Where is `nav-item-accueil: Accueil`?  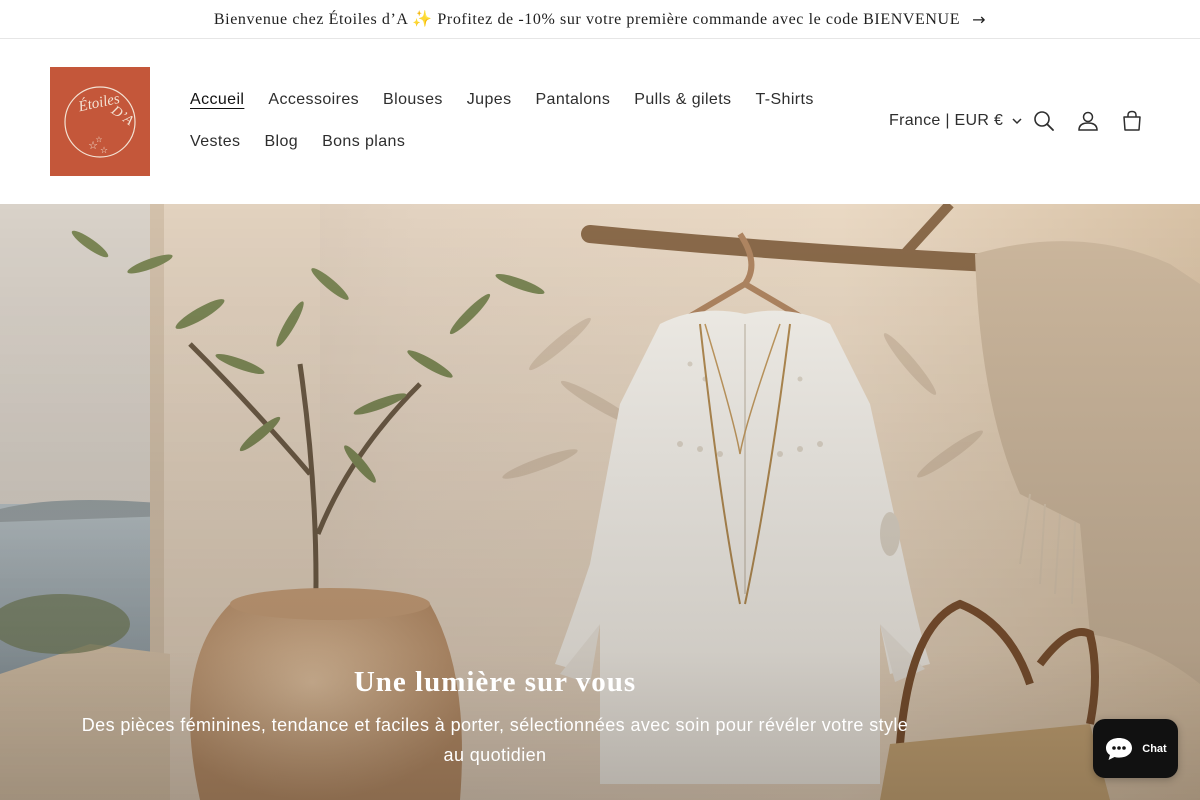
nav-item-accueil: Accueil is located at coordinates (217, 100).